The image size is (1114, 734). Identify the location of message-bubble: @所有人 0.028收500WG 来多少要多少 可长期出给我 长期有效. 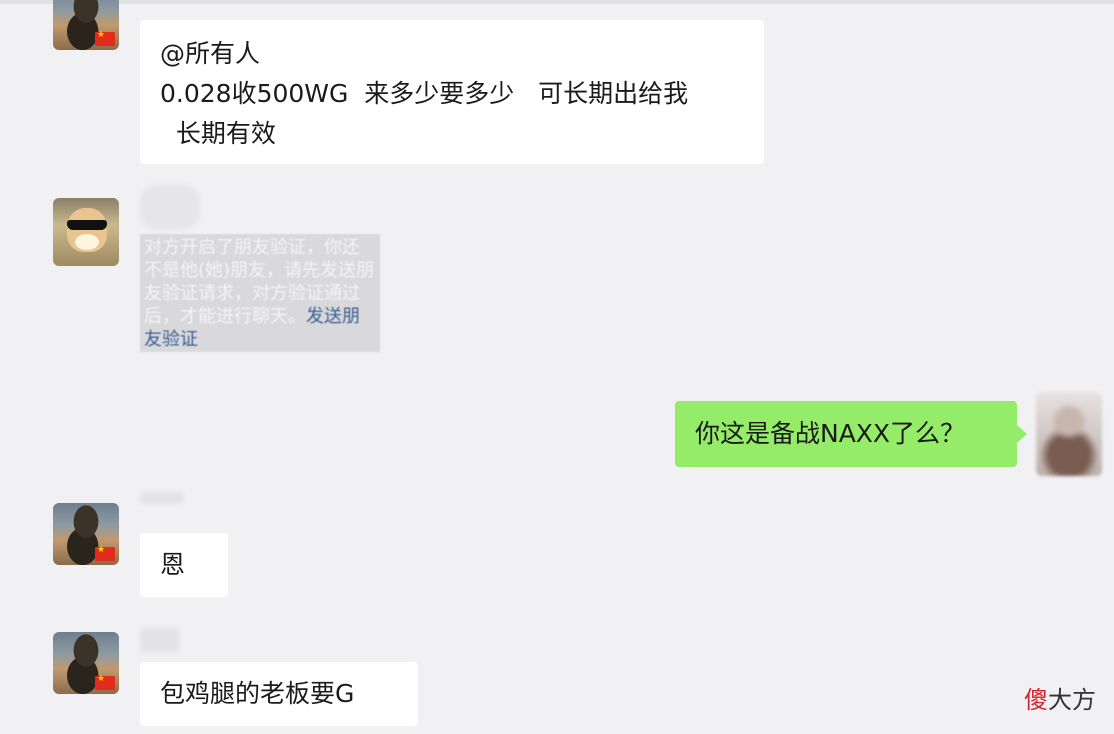
(452, 92).